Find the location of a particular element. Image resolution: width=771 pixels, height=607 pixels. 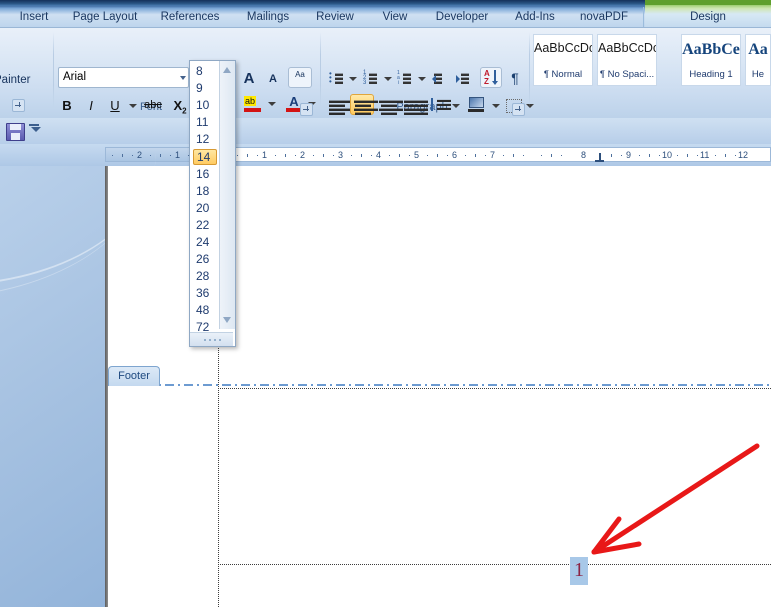

tab-references: References is located at coordinates (190, 17).